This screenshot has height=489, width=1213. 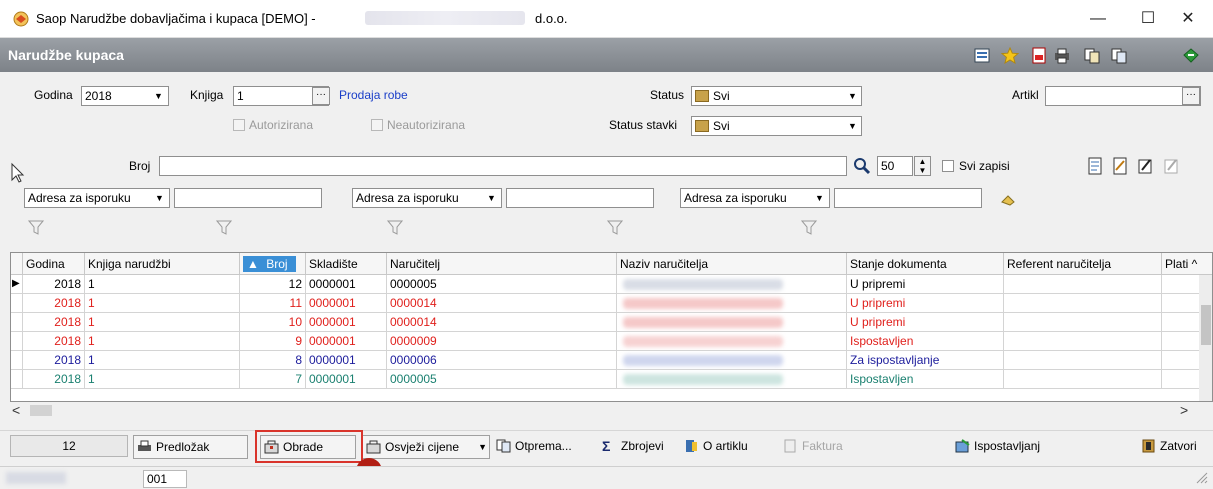 I want to click on search-icon, so click(x=862, y=166).